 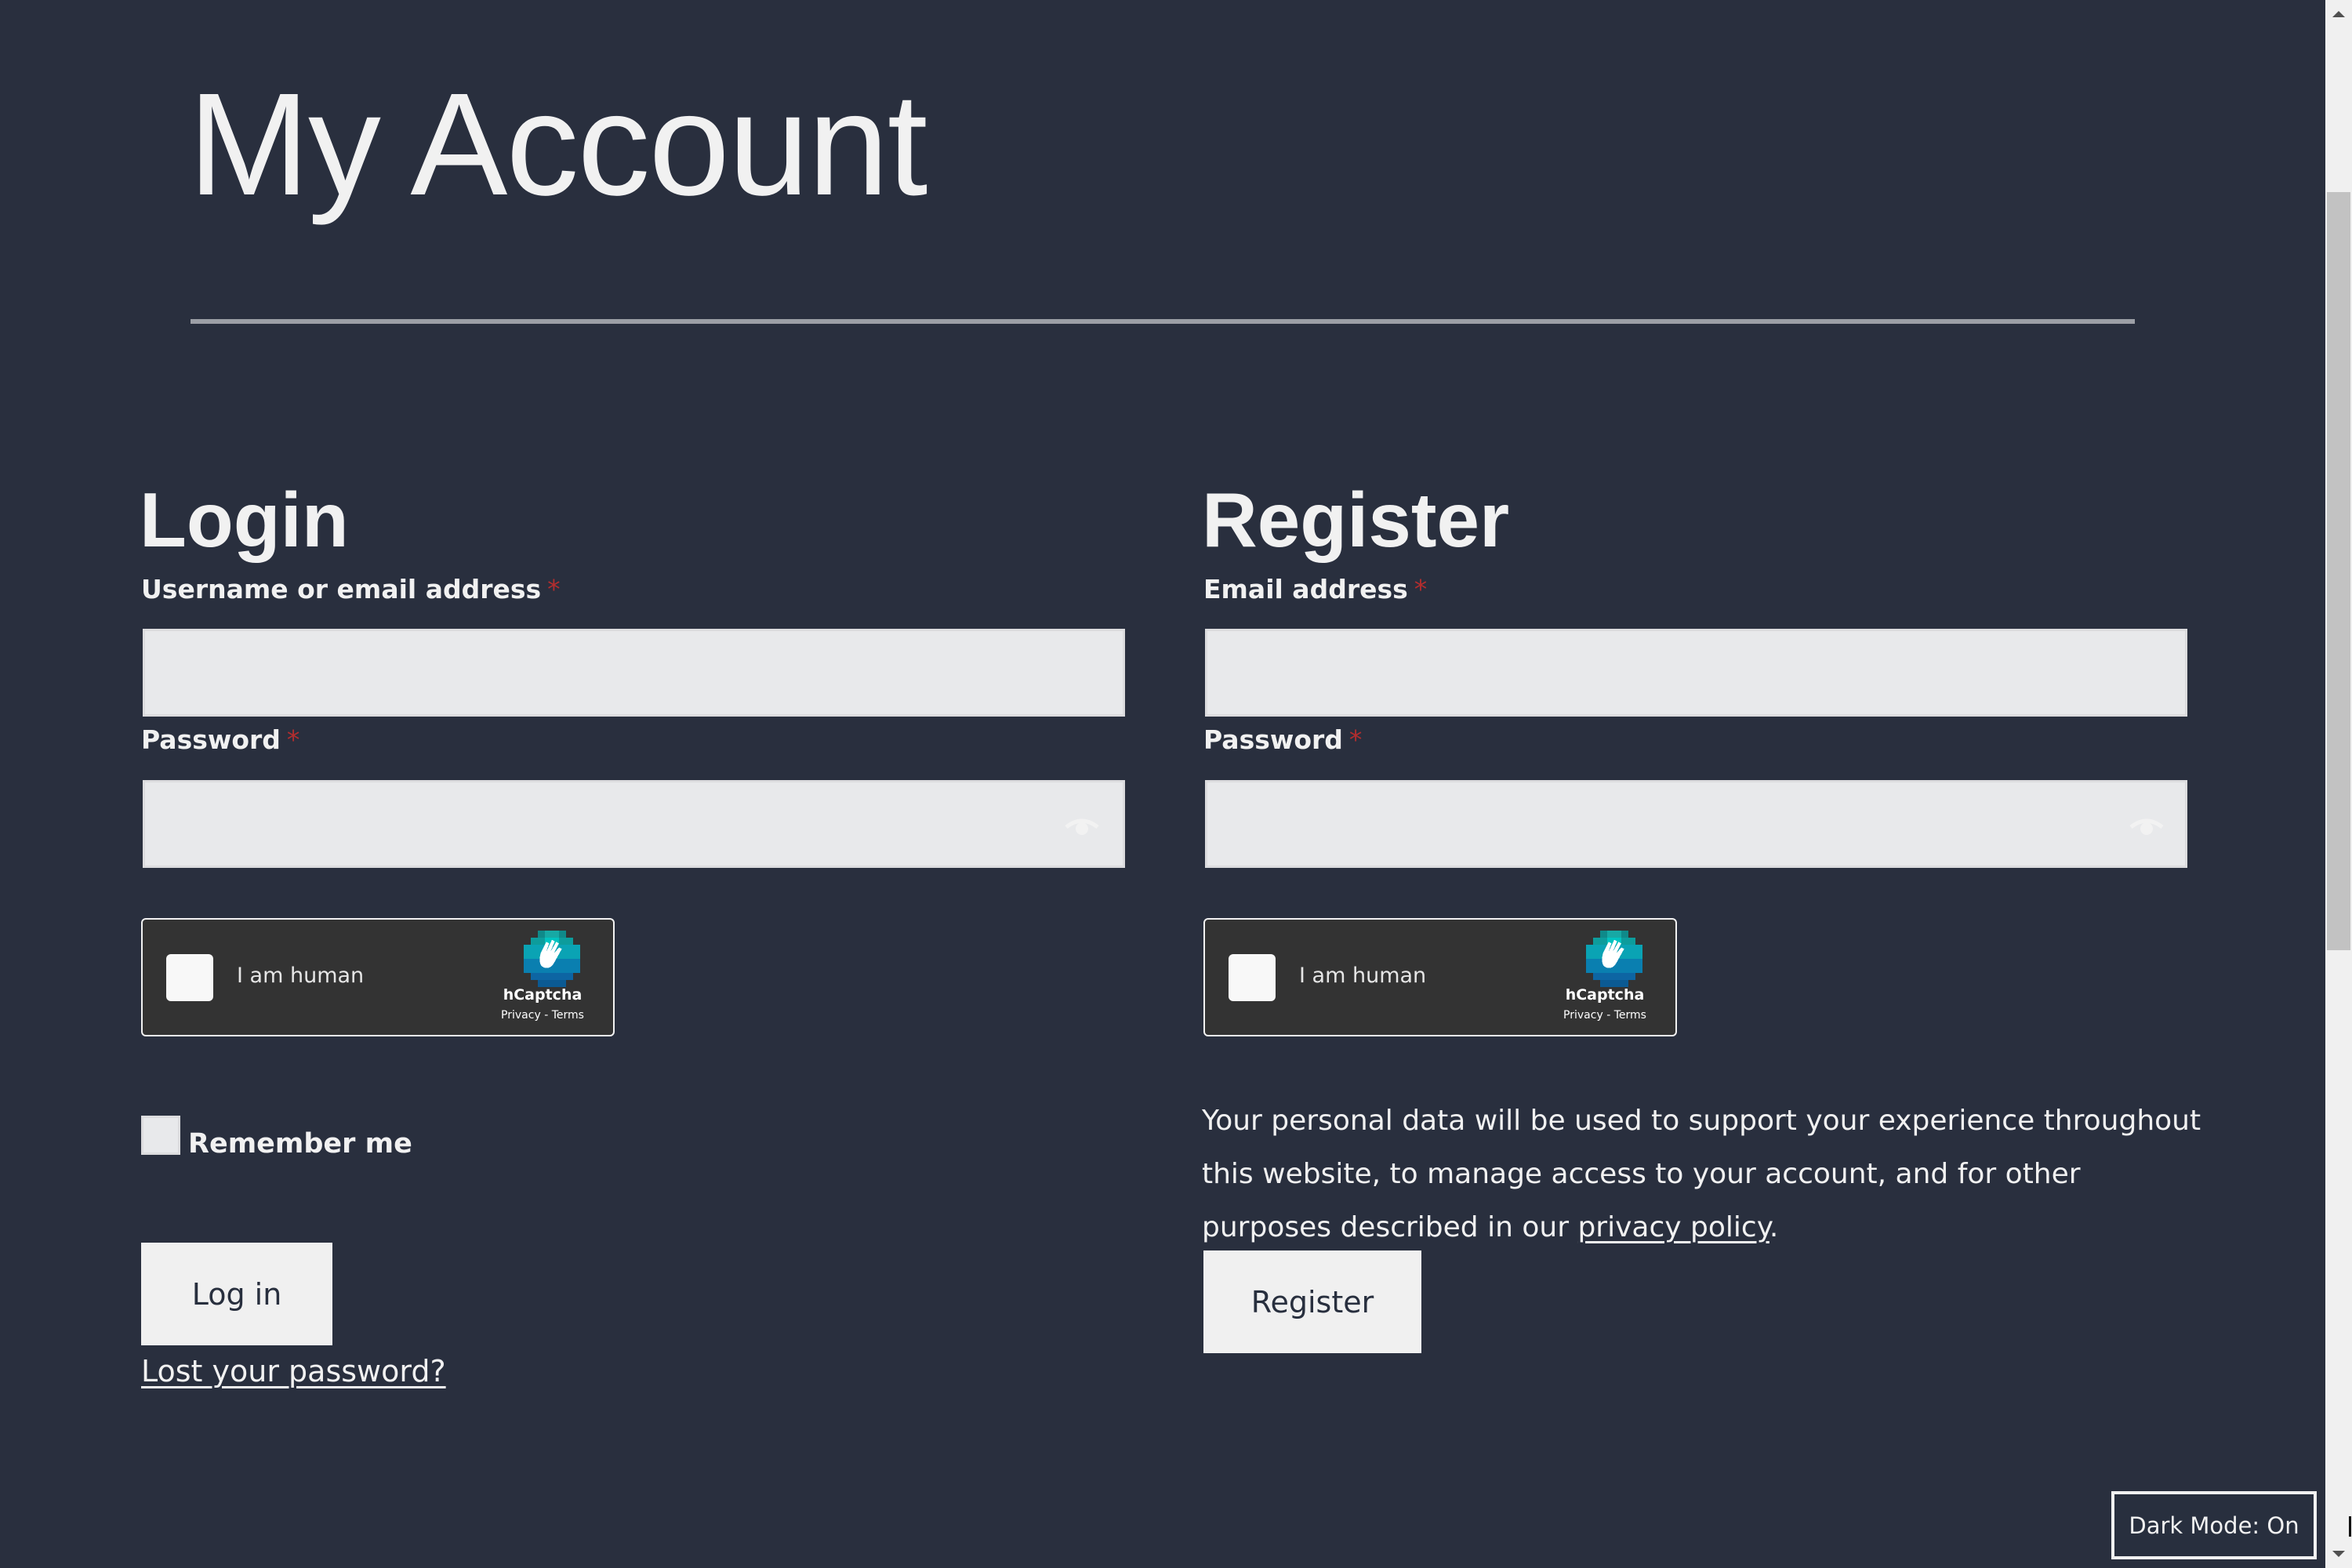 I want to click on email-label-text: Email address, so click(x=1305, y=589).